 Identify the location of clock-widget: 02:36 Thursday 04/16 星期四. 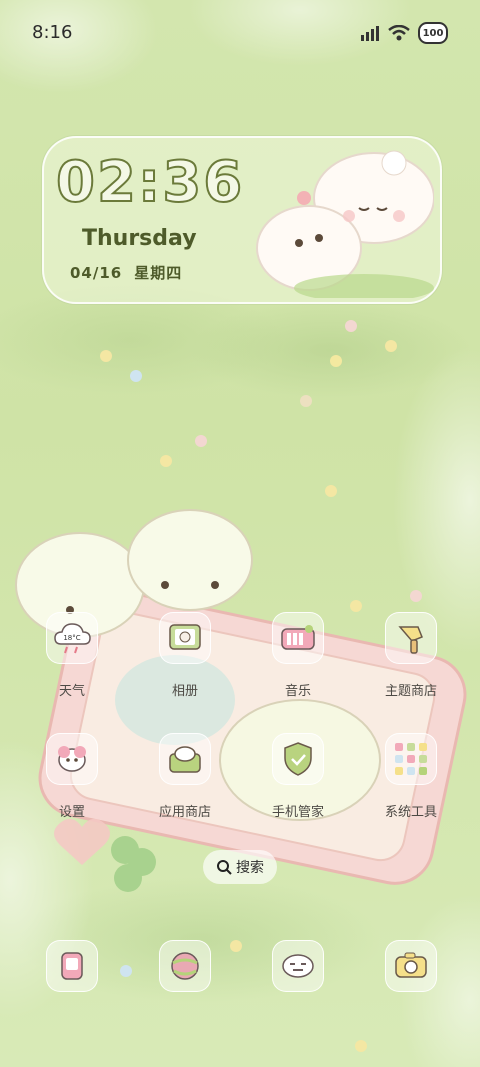
(242, 220).